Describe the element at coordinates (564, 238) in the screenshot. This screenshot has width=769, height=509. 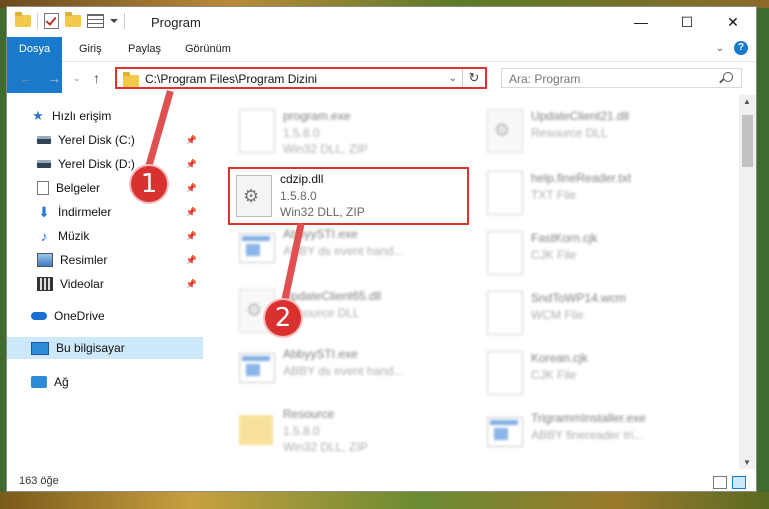
I see `file-name: FastKorn.cjk` at that location.